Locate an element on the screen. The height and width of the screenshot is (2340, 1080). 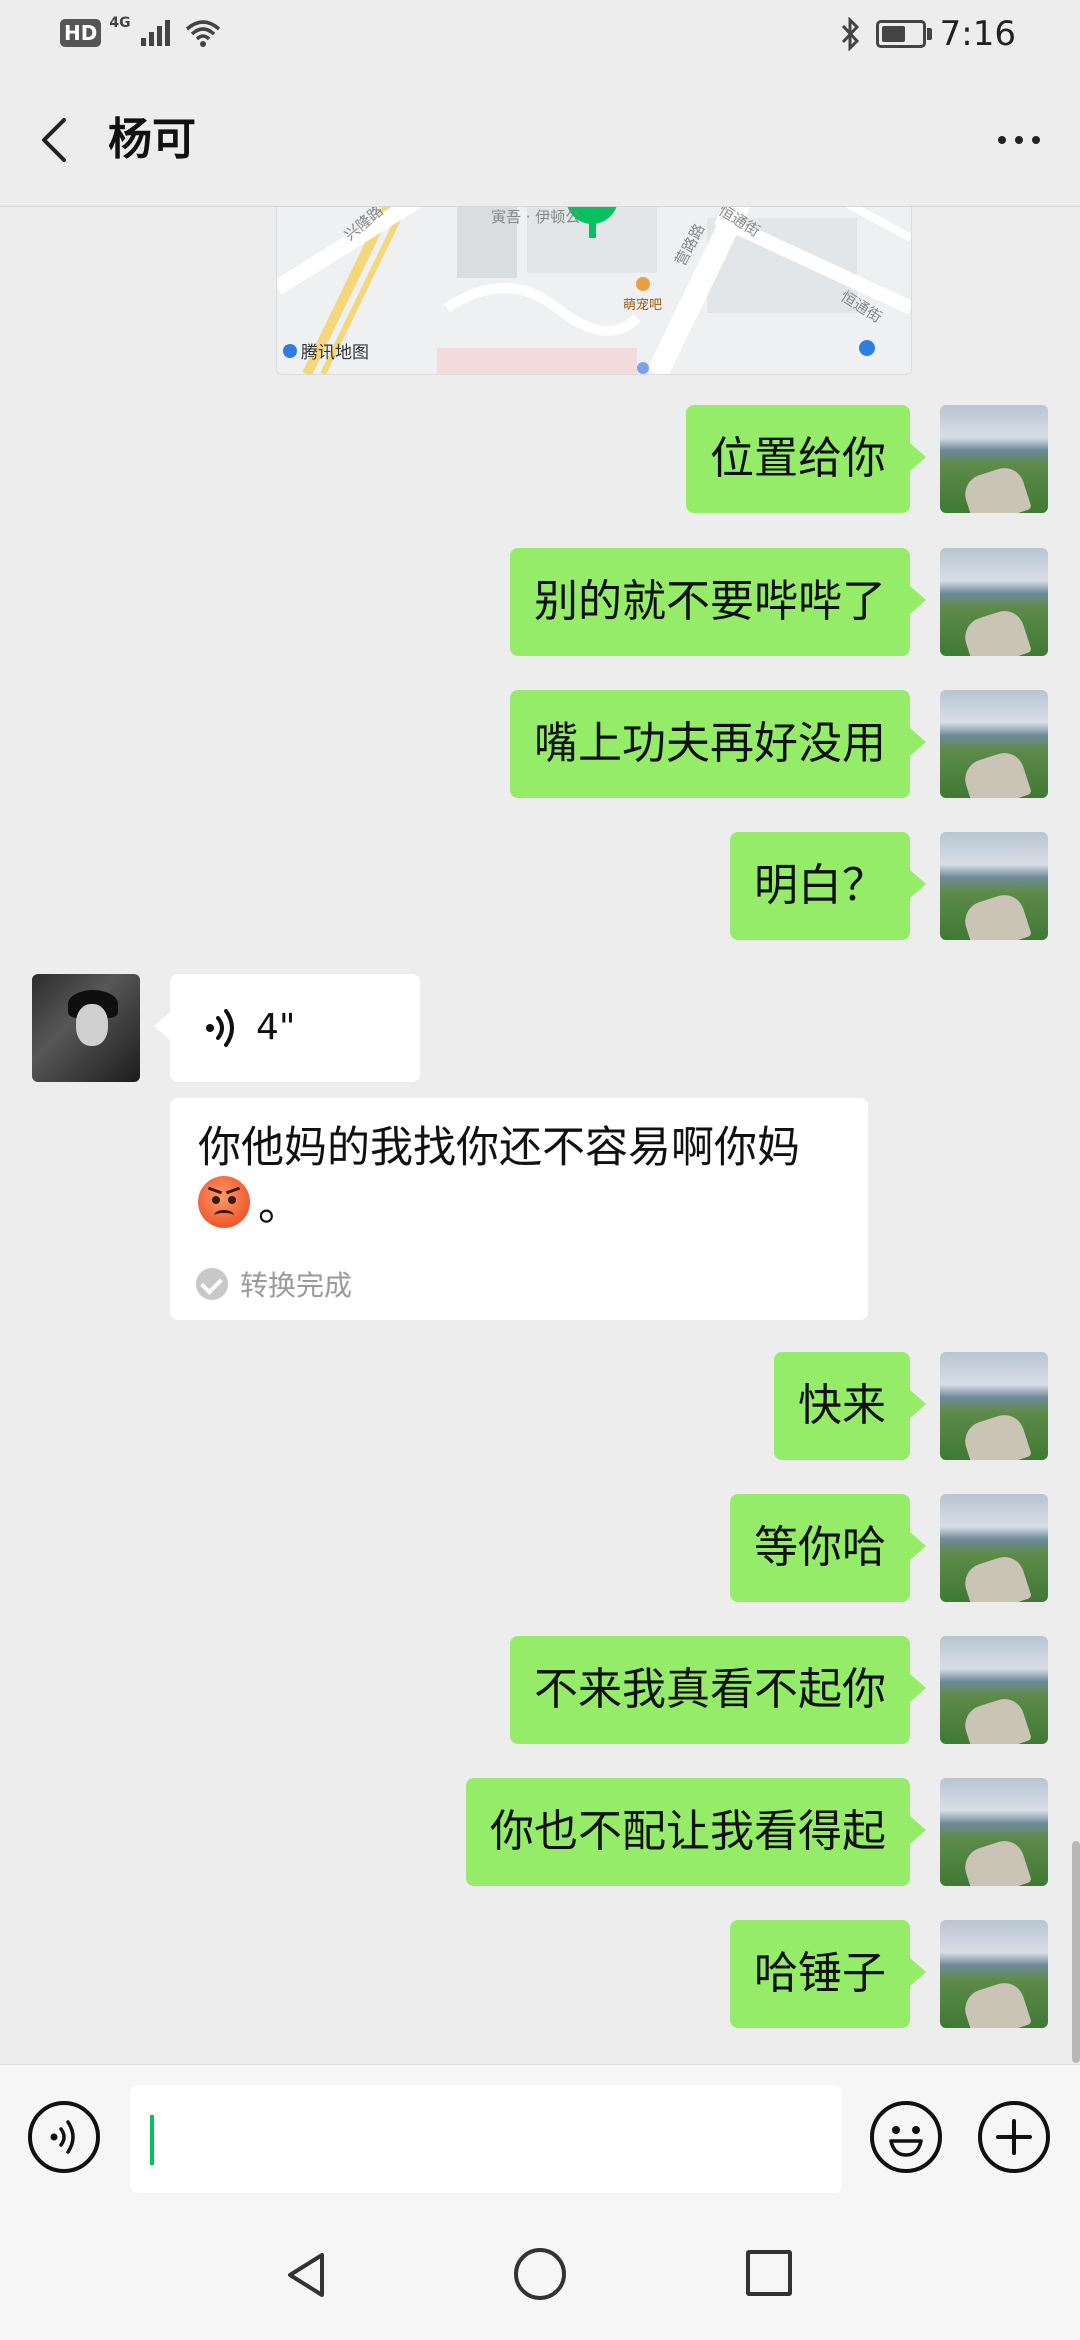
voice-toggle-button is located at coordinates (64, 2137).